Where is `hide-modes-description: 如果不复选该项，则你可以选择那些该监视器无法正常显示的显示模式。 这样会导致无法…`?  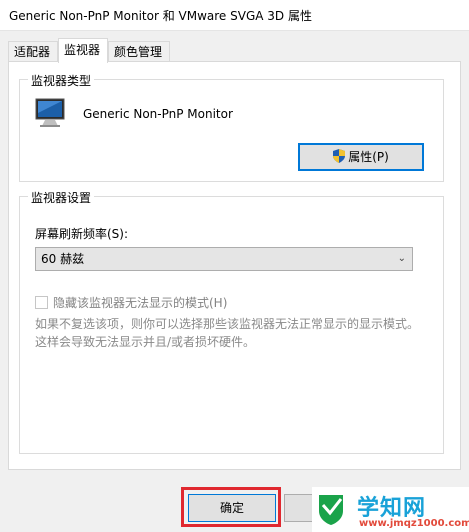 hide-modes-description: 如果不复选该项，则你可以选择那些该监视器无法正常显示的显示模式。 这样会导致无法… is located at coordinates (227, 333).